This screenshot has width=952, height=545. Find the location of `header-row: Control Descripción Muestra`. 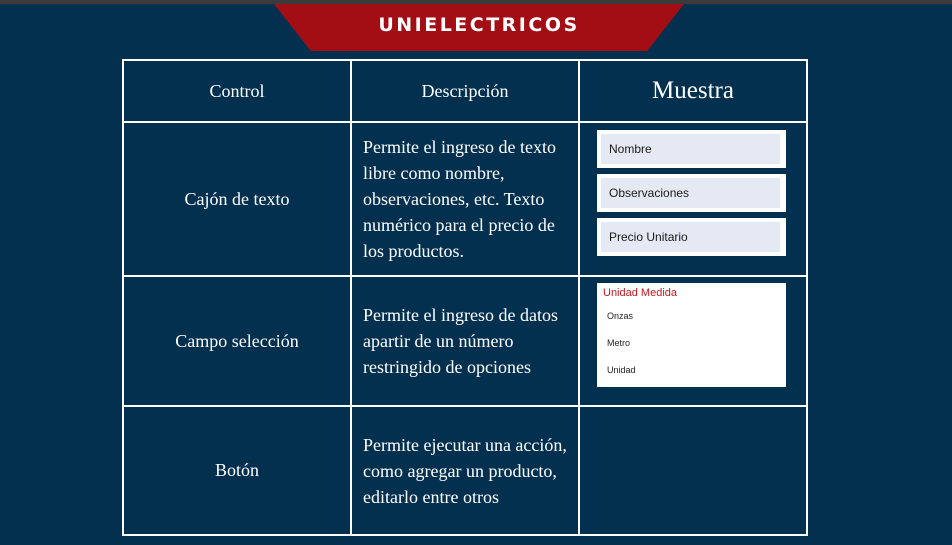

header-row: Control Descripción Muestra is located at coordinates (465, 91).